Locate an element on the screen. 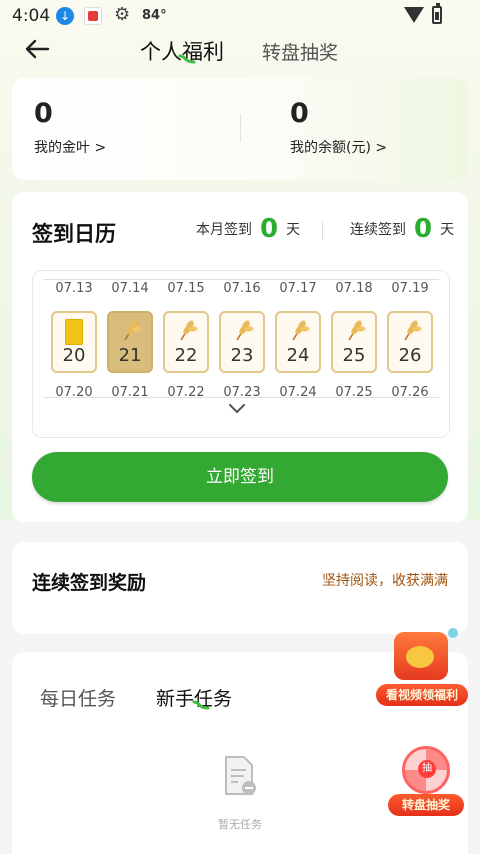 The width and height of the screenshot is (480, 854). streak-rewards-title: 连续签到奖励 is located at coordinates (89, 583).